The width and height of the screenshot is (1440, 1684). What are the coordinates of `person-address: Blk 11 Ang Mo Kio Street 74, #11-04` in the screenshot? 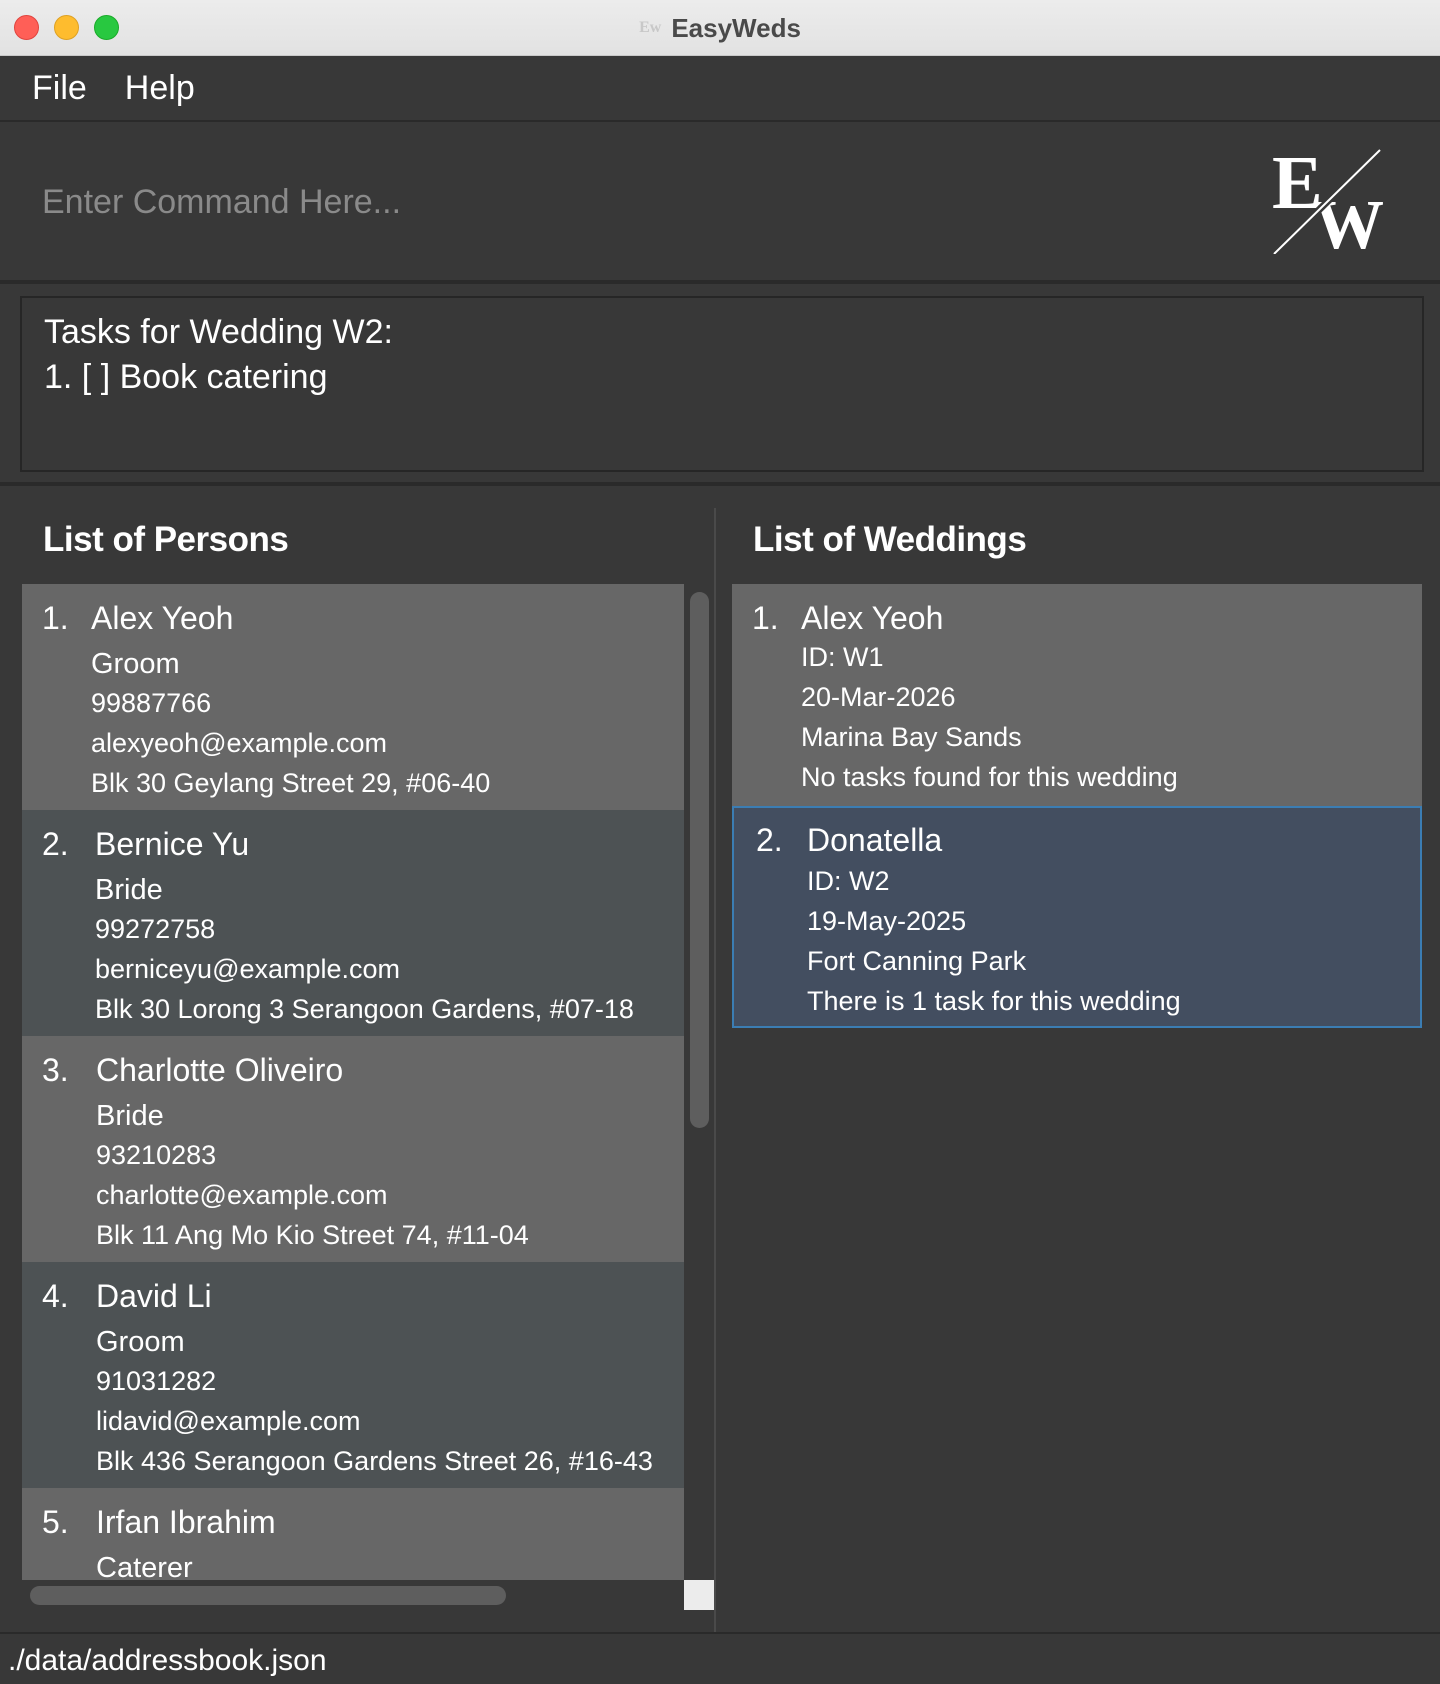 It's located at (312, 1235).